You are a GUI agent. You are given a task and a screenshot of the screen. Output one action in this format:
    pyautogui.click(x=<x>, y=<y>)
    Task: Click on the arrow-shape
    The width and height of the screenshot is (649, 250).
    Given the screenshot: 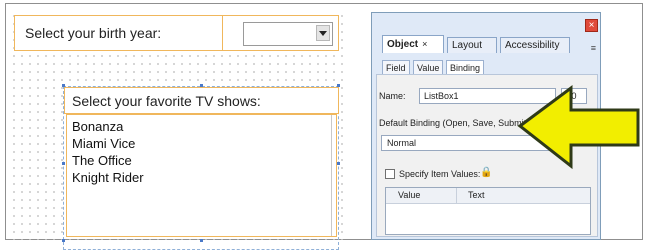 What is the action you would take?
    pyautogui.click(x=578, y=127)
    